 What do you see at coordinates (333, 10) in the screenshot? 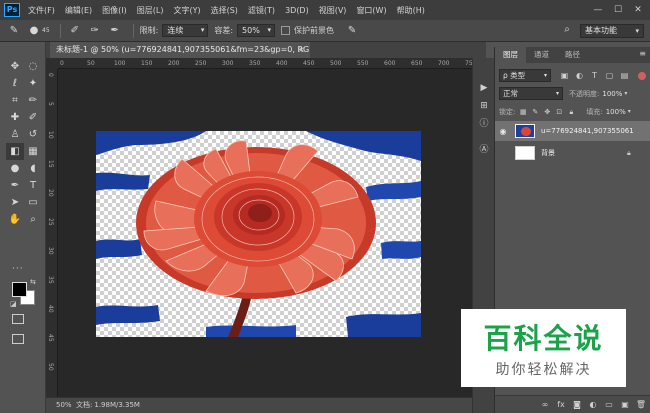
I see `menu-view: 视图(V)` at bounding box center [333, 10].